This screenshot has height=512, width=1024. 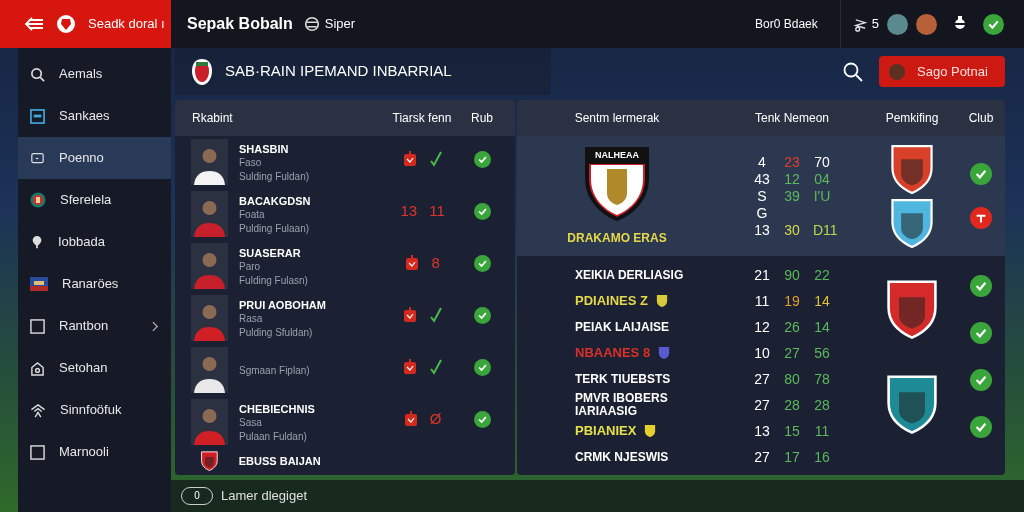 What do you see at coordinates (622, 457) in the screenshot?
I see `team-name: CRMK NJESWIS` at bounding box center [622, 457].